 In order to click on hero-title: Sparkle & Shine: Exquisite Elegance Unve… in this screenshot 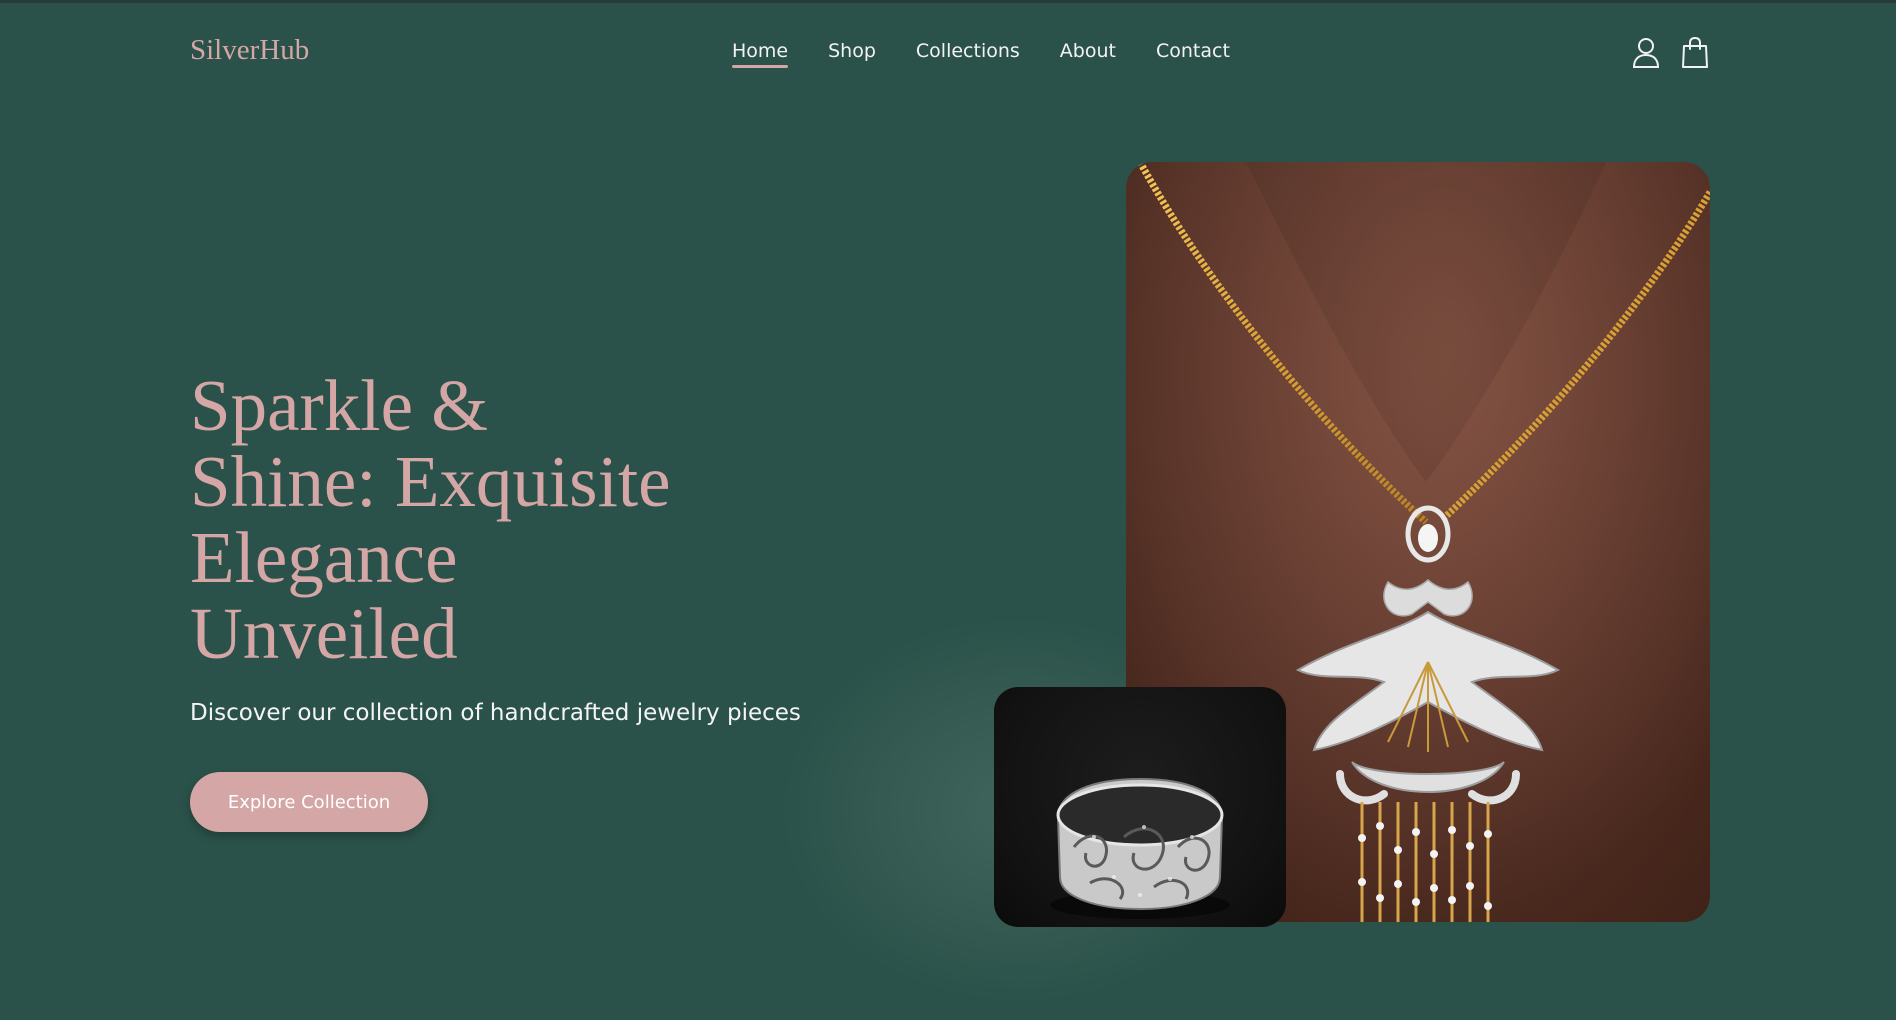, I will do `click(470, 520)`.